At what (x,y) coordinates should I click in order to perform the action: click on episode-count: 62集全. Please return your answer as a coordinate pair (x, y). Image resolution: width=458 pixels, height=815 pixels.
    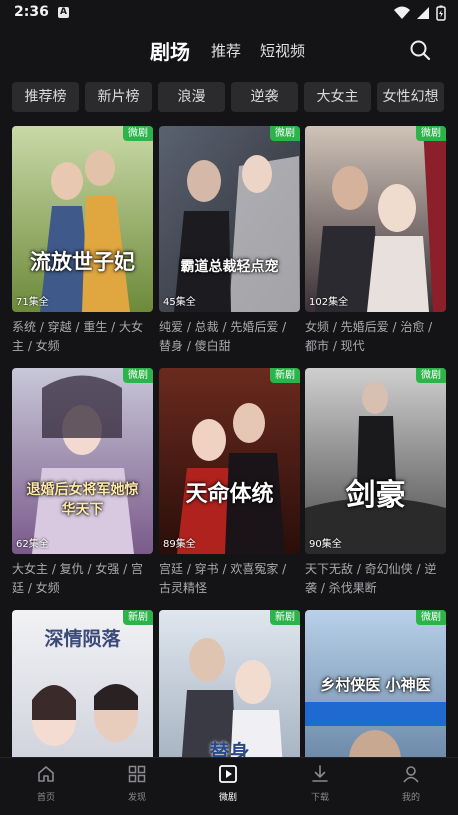
    Looking at the image, I should click on (32, 544).